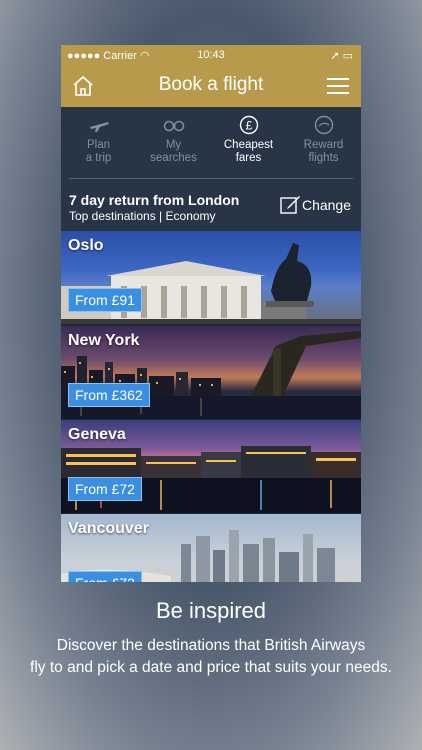 This screenshot has width=422, height=750. Describe the element at coordinates (211, 466) in the screenshot. I see `destination-card-geneva: Geneva From £72` at that location.